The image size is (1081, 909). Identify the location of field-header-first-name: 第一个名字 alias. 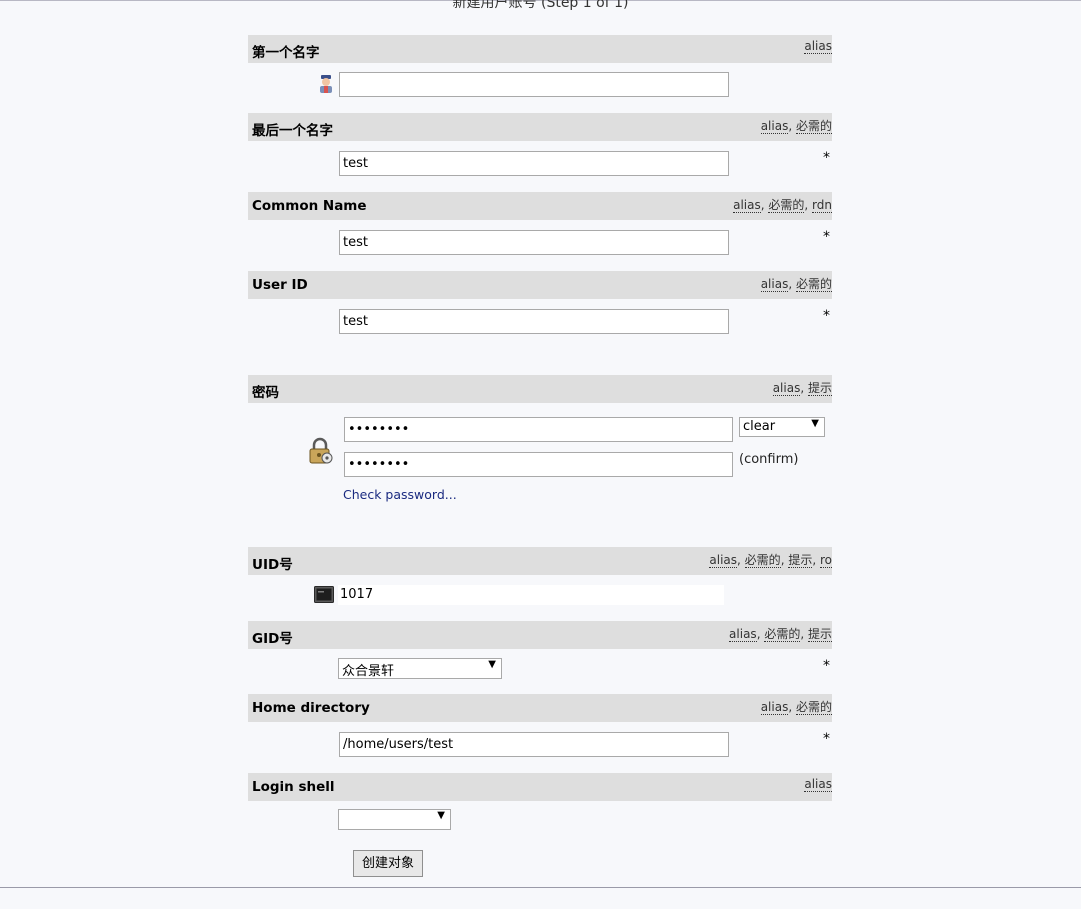
(540, 49).